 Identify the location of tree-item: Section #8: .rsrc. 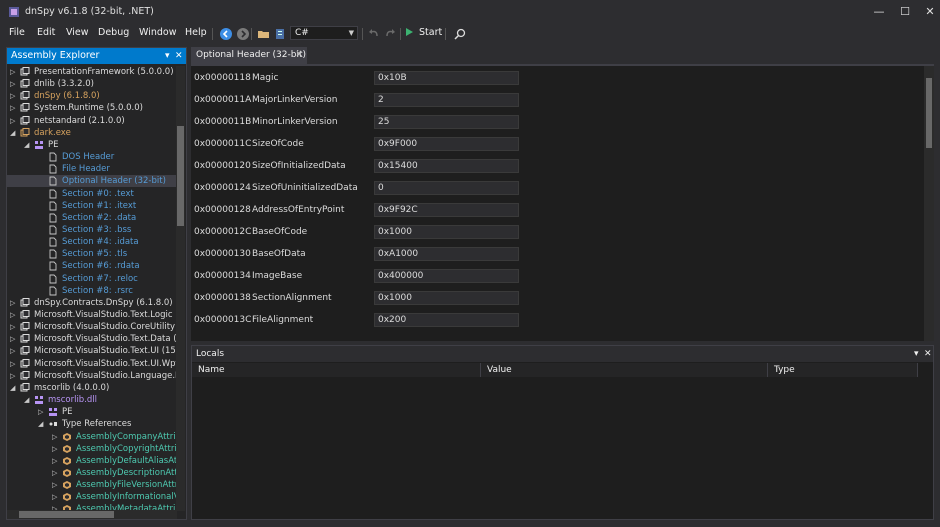
(92, 291).